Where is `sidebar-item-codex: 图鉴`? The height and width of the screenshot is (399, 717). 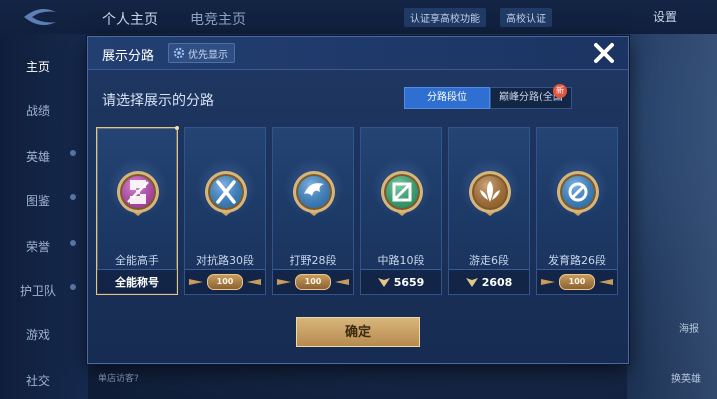 sidebar-item-codex: 图鉴 is located at coordinates (38, 200).